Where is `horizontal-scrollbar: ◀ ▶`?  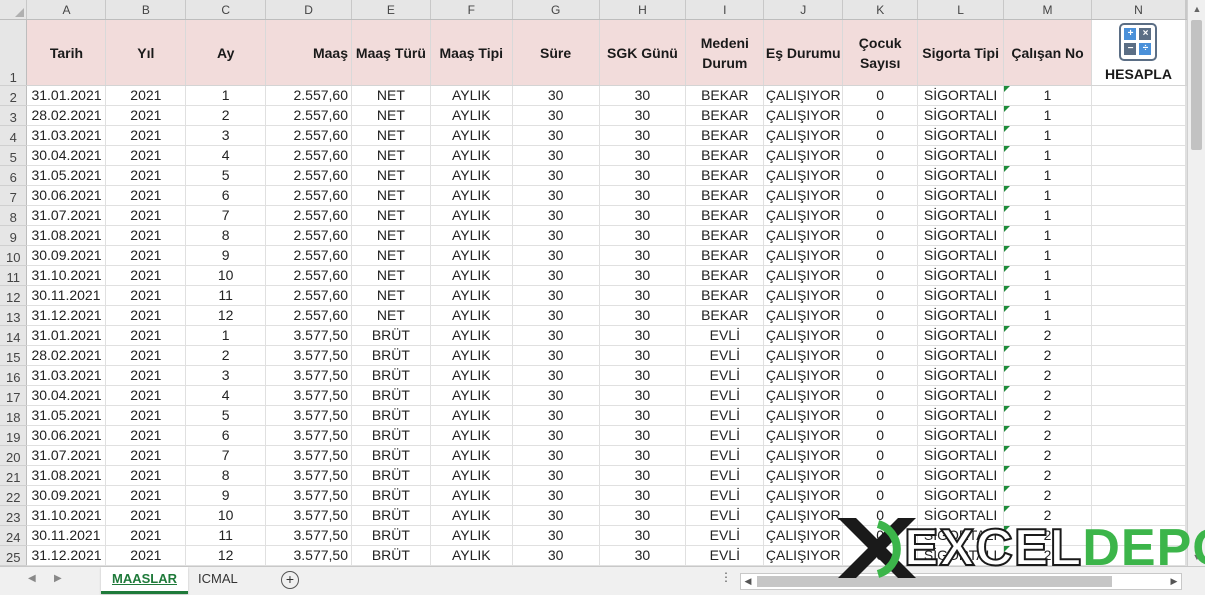
horizontal-scrollbar: ◀ ▶ is located at coordinates (961, 581).